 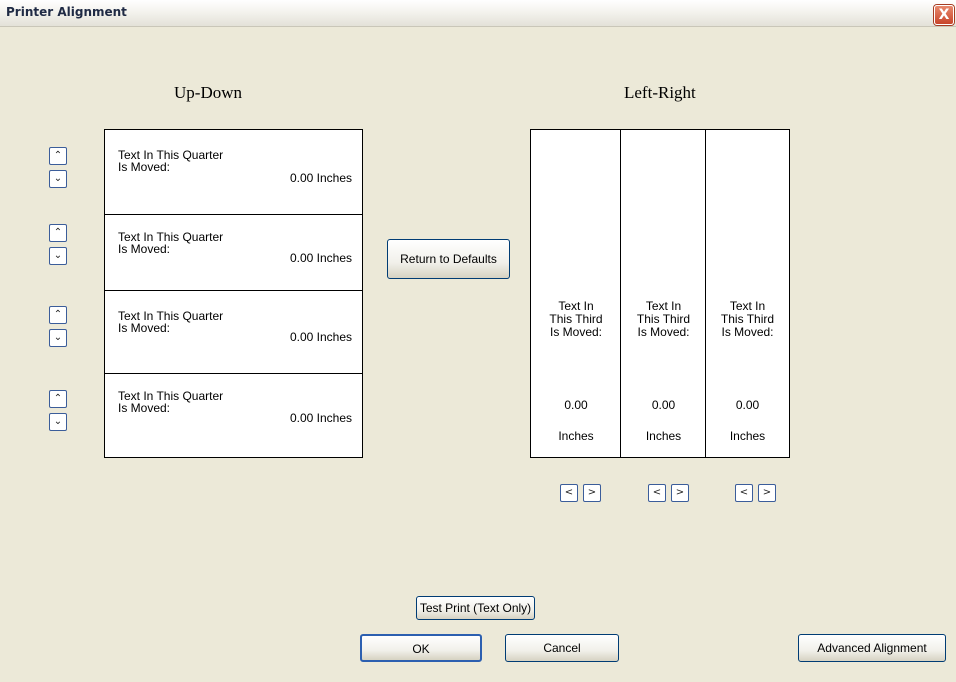 I want to click on close-icon: X, so click(x=944, y=15).